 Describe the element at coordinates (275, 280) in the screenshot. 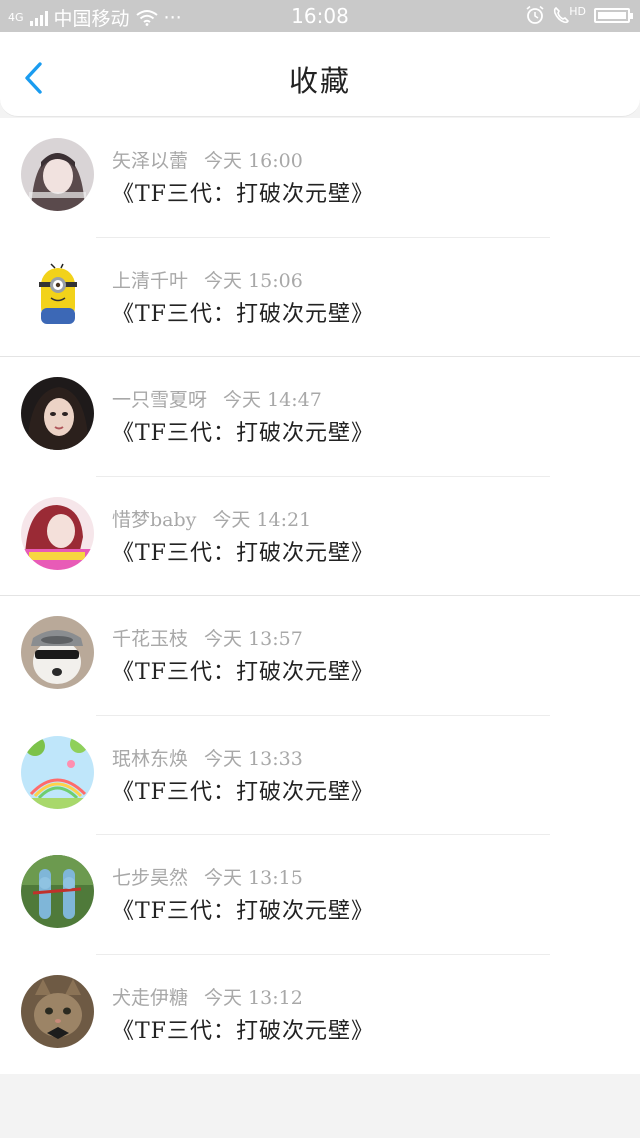

I see `post-time: 15:06` at that location.